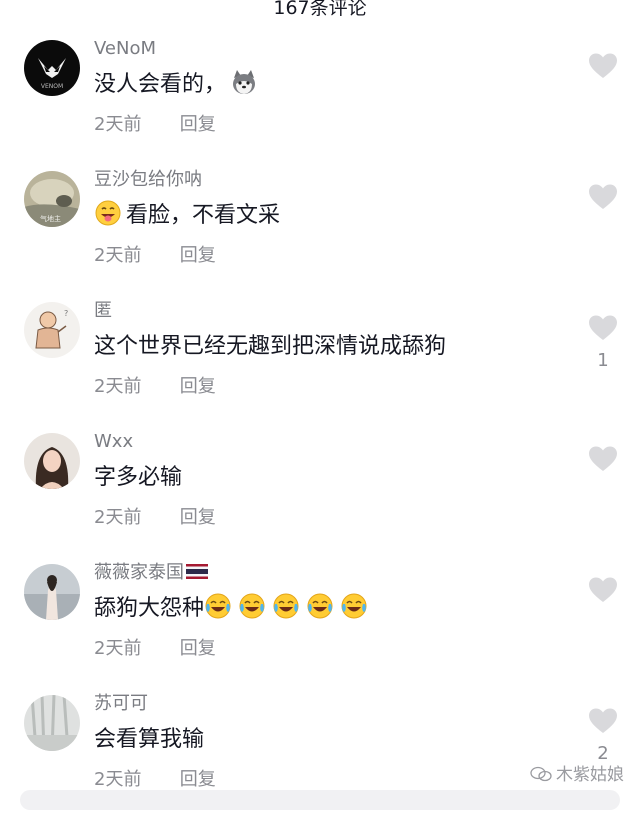 The width and height of the screenshot is (640, 826). Describe the element at coordinates (139, 572) in the screenshot. I see `username-text: 薇薇家泰国` at that location.